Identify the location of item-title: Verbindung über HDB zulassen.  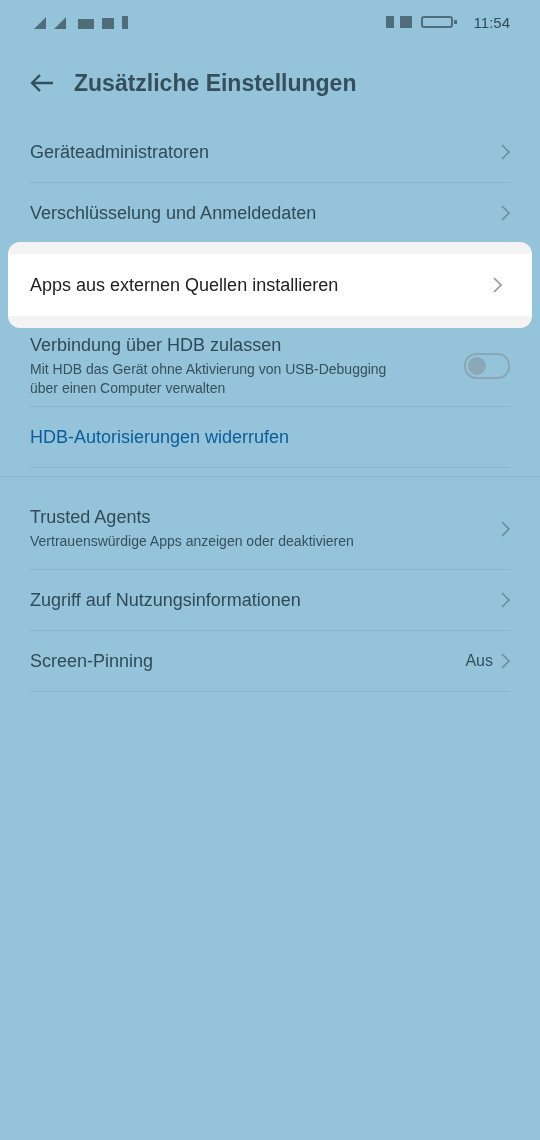
(220, 345).